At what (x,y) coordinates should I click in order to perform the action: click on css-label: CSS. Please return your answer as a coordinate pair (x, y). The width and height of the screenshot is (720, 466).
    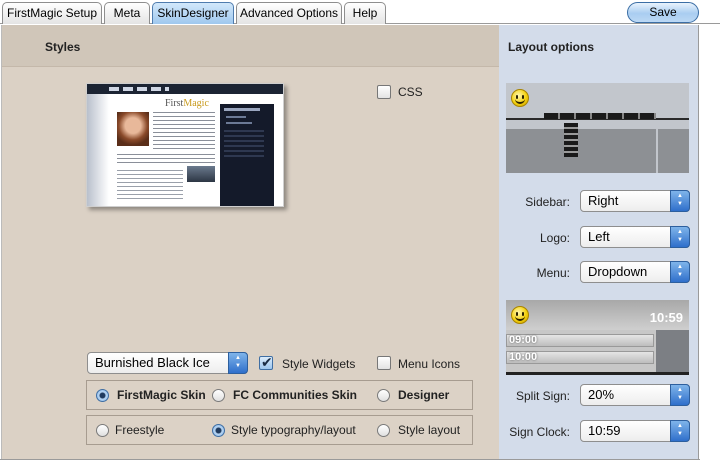
    Looking at the image, I should click on (410, 92).